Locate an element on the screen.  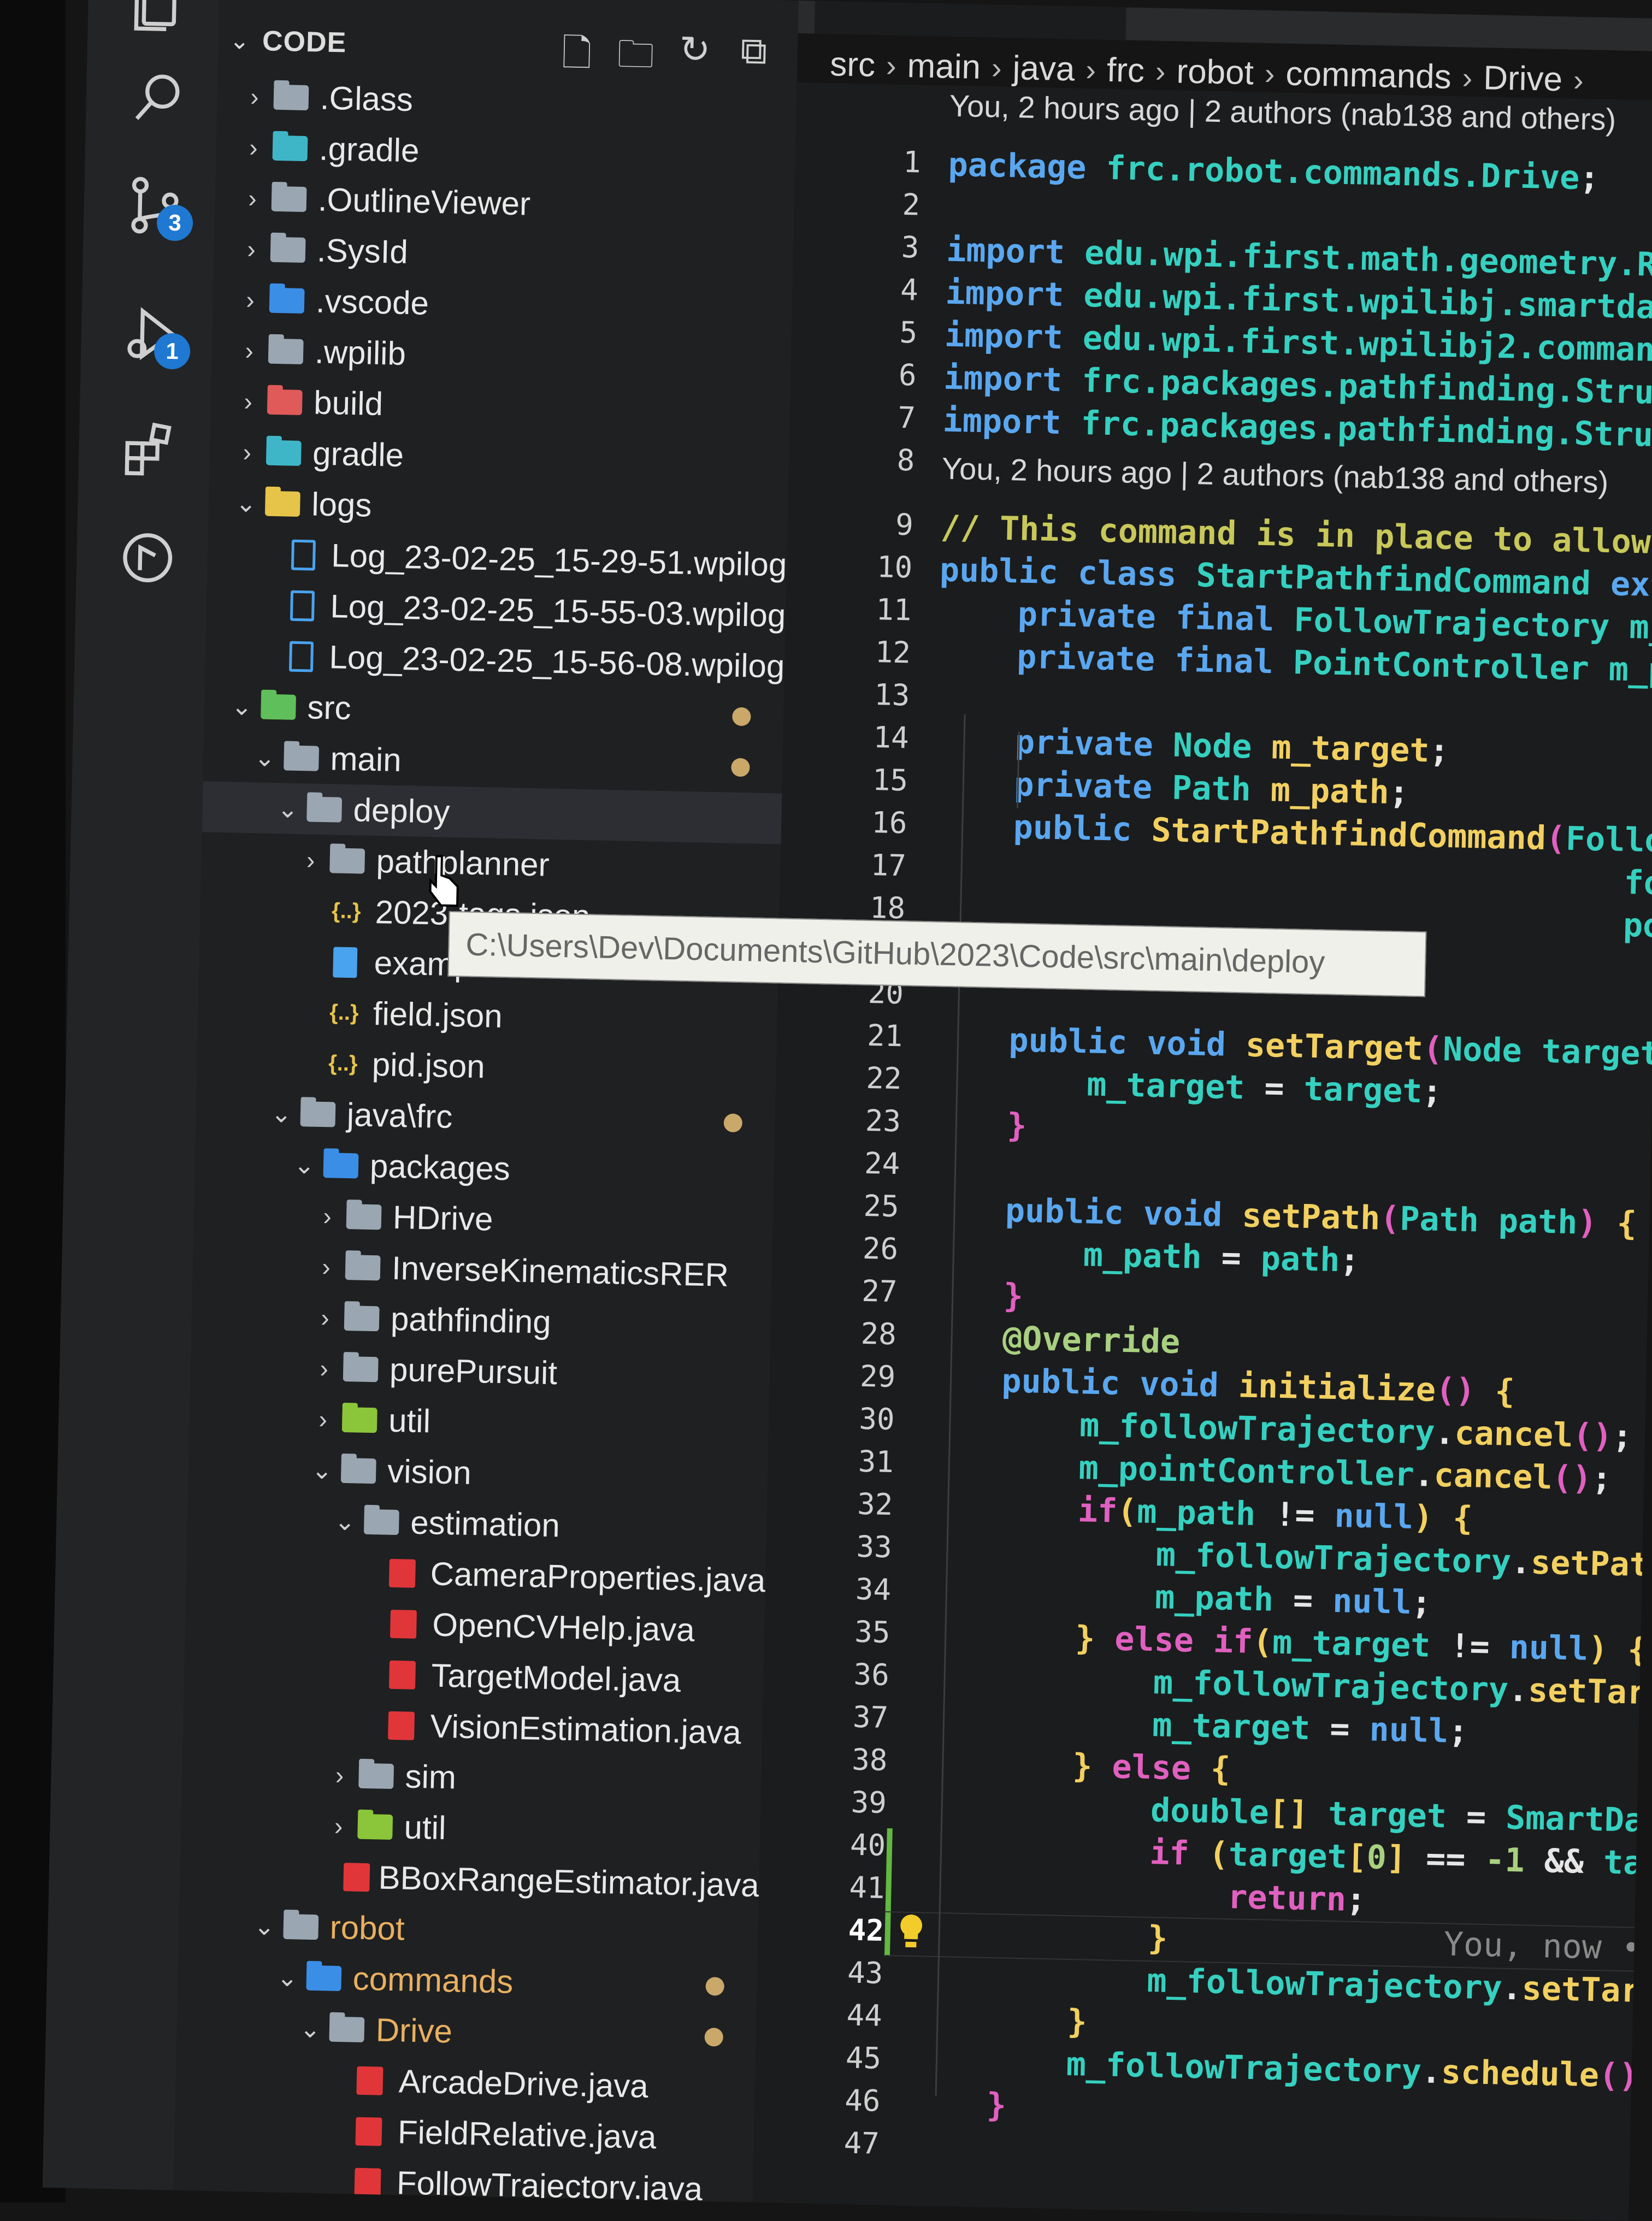
line-number: 42 is located at coordinates (866, 1930).